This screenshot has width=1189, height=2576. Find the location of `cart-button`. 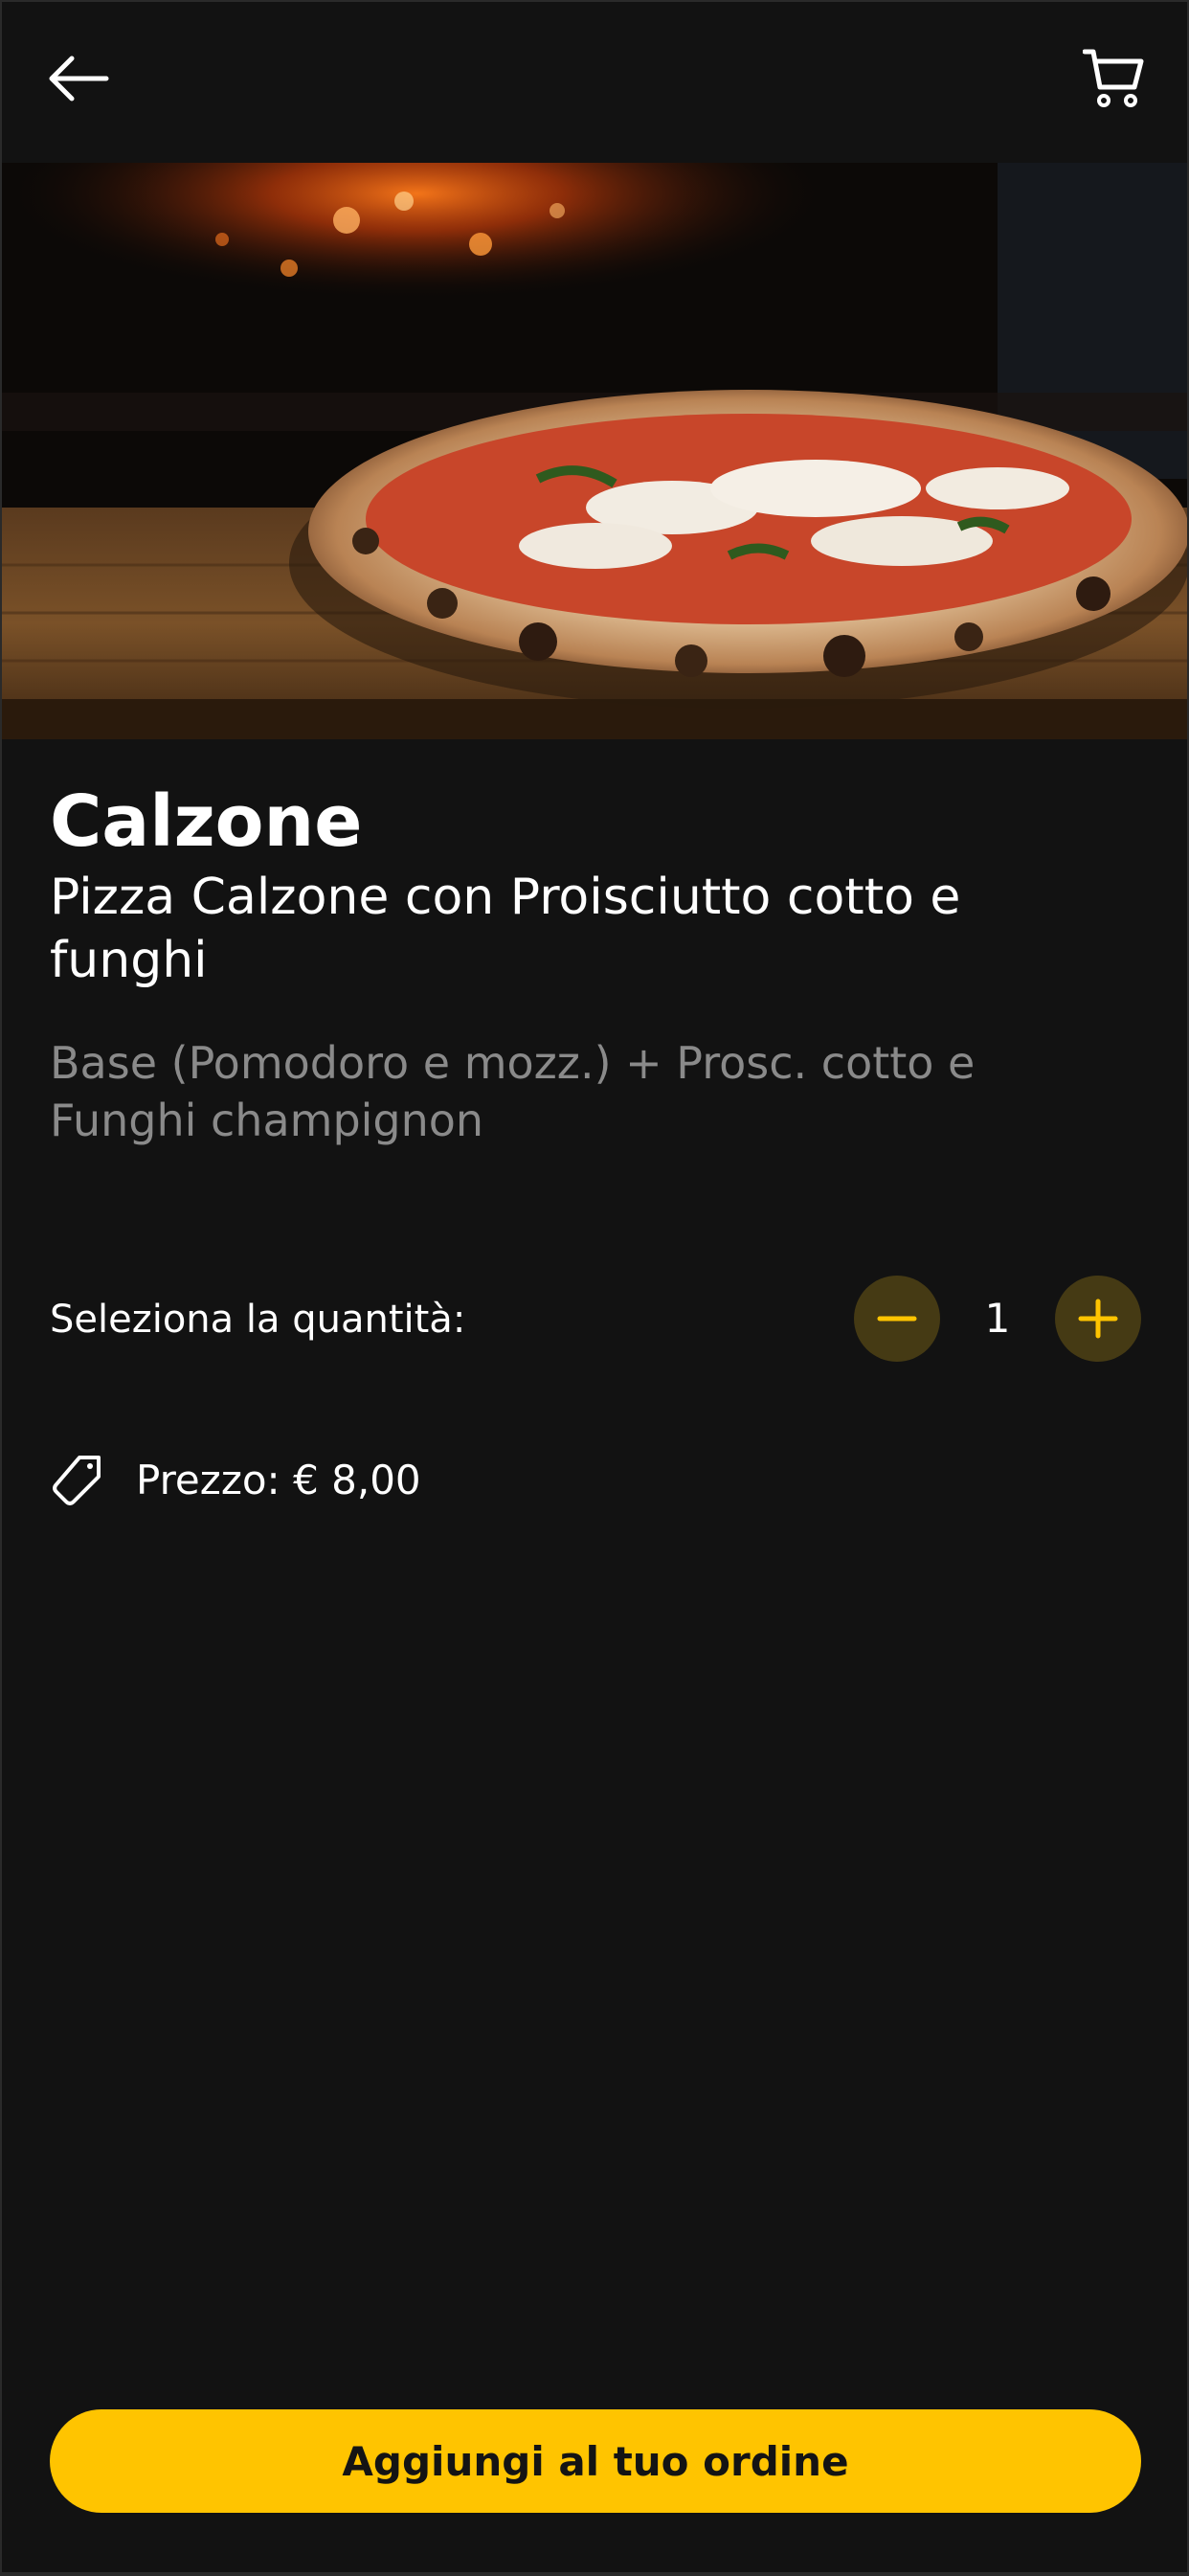

cart-button is located at coordinates (1114, 78).